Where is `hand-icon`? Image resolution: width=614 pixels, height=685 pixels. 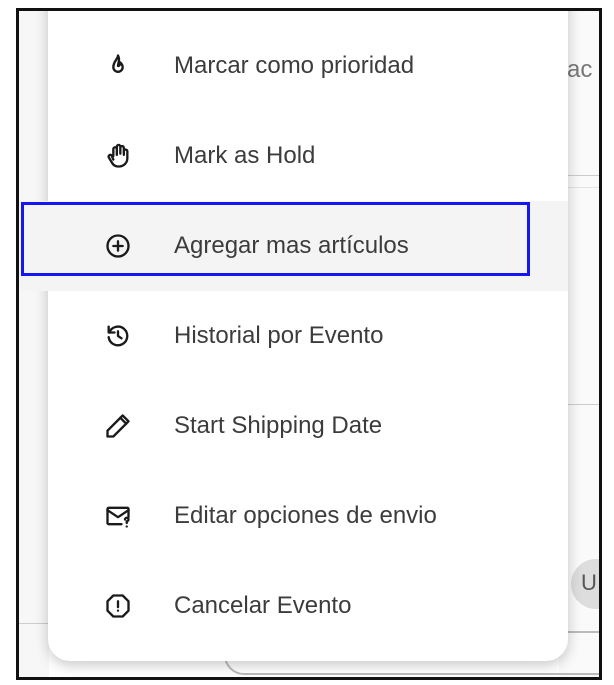 hand-icon is located at coordinates (118, 155).